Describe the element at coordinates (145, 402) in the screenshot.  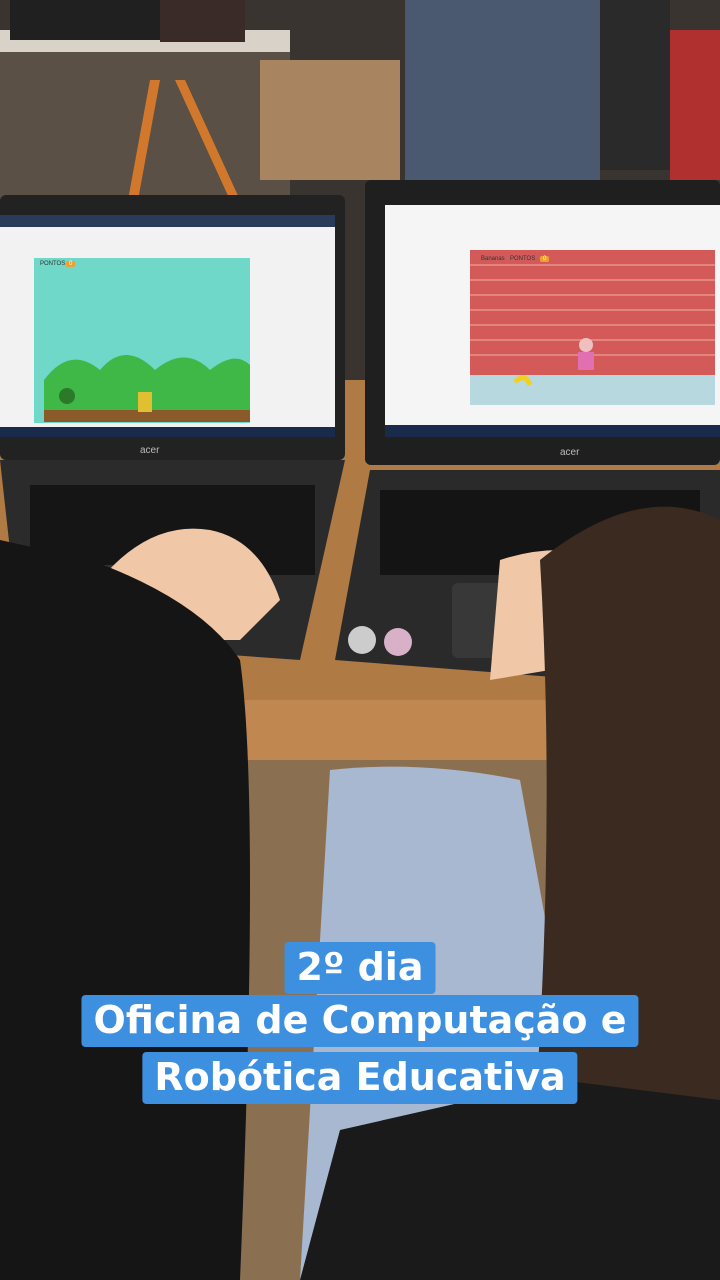
I see `left-sprite` at that location.